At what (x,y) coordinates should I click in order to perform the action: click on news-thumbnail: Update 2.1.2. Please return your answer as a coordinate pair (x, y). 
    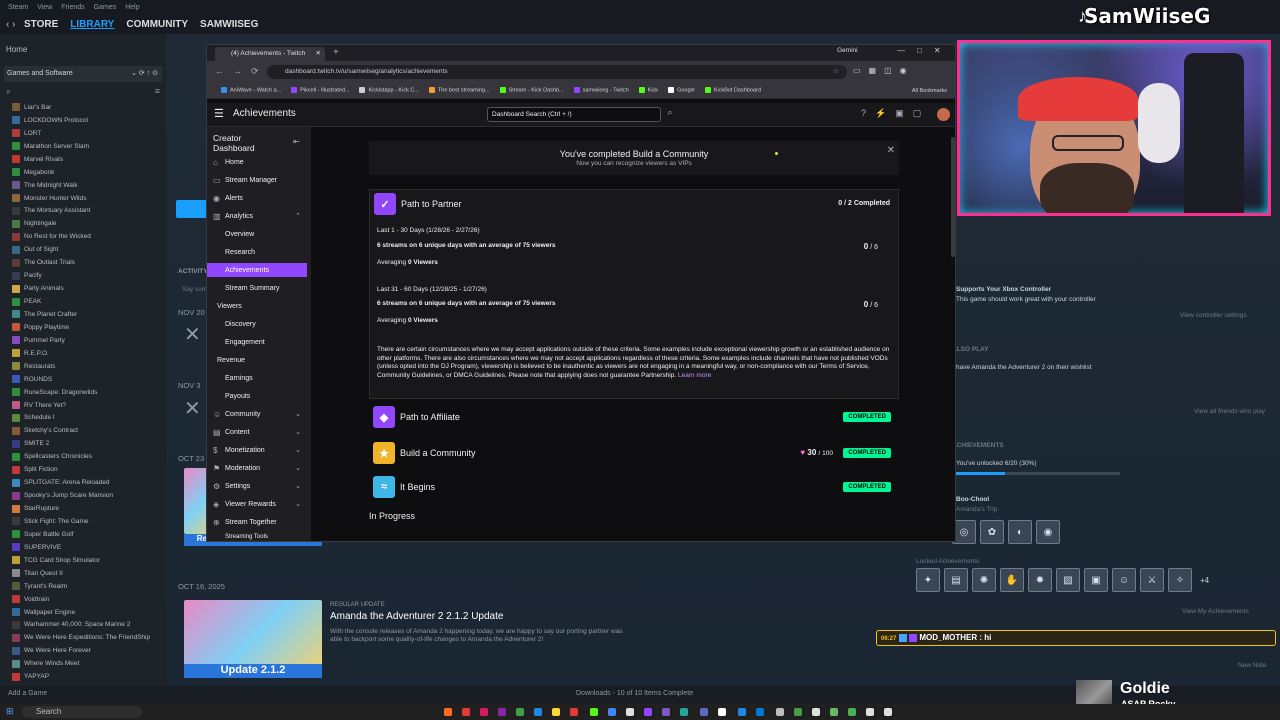
    Looking at the image, I should click on (253, 639).